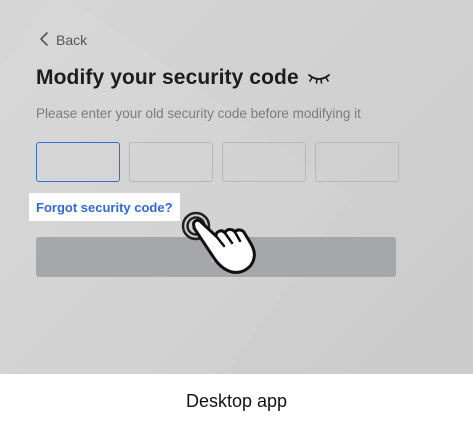 The height and width of the screenshot is (428, 473). I want to click on back-button: Back, so click(62, 40).